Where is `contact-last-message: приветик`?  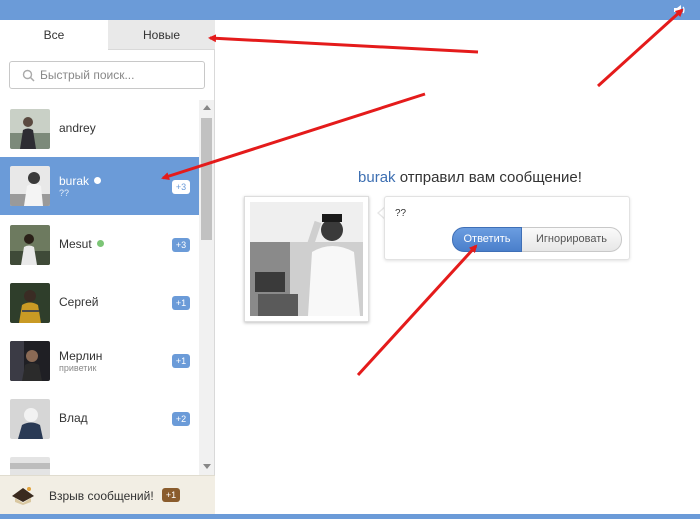
contact-last-message: приветик is located at coordinates (78, 368).